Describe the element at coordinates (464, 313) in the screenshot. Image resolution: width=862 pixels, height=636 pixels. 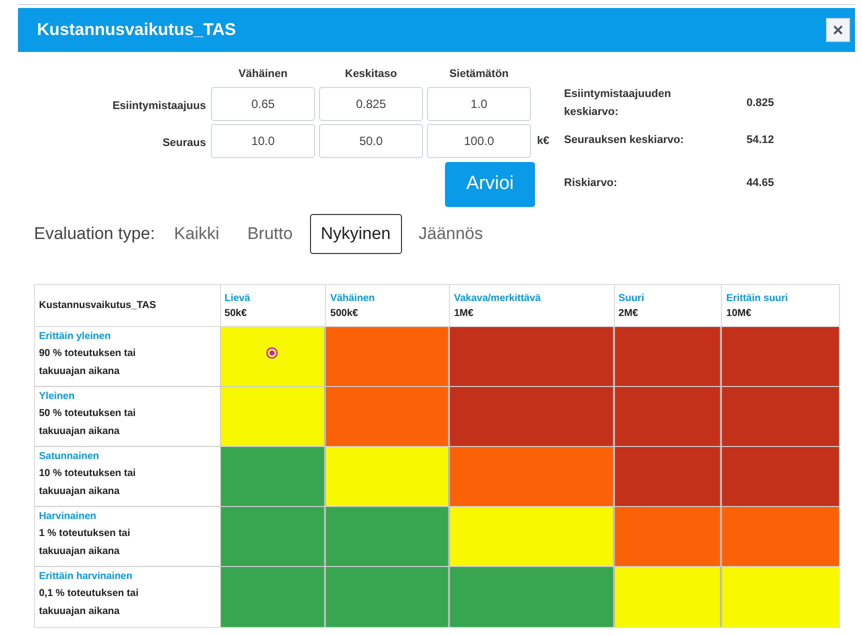
I see `impact-amount: 1M€` at that location.